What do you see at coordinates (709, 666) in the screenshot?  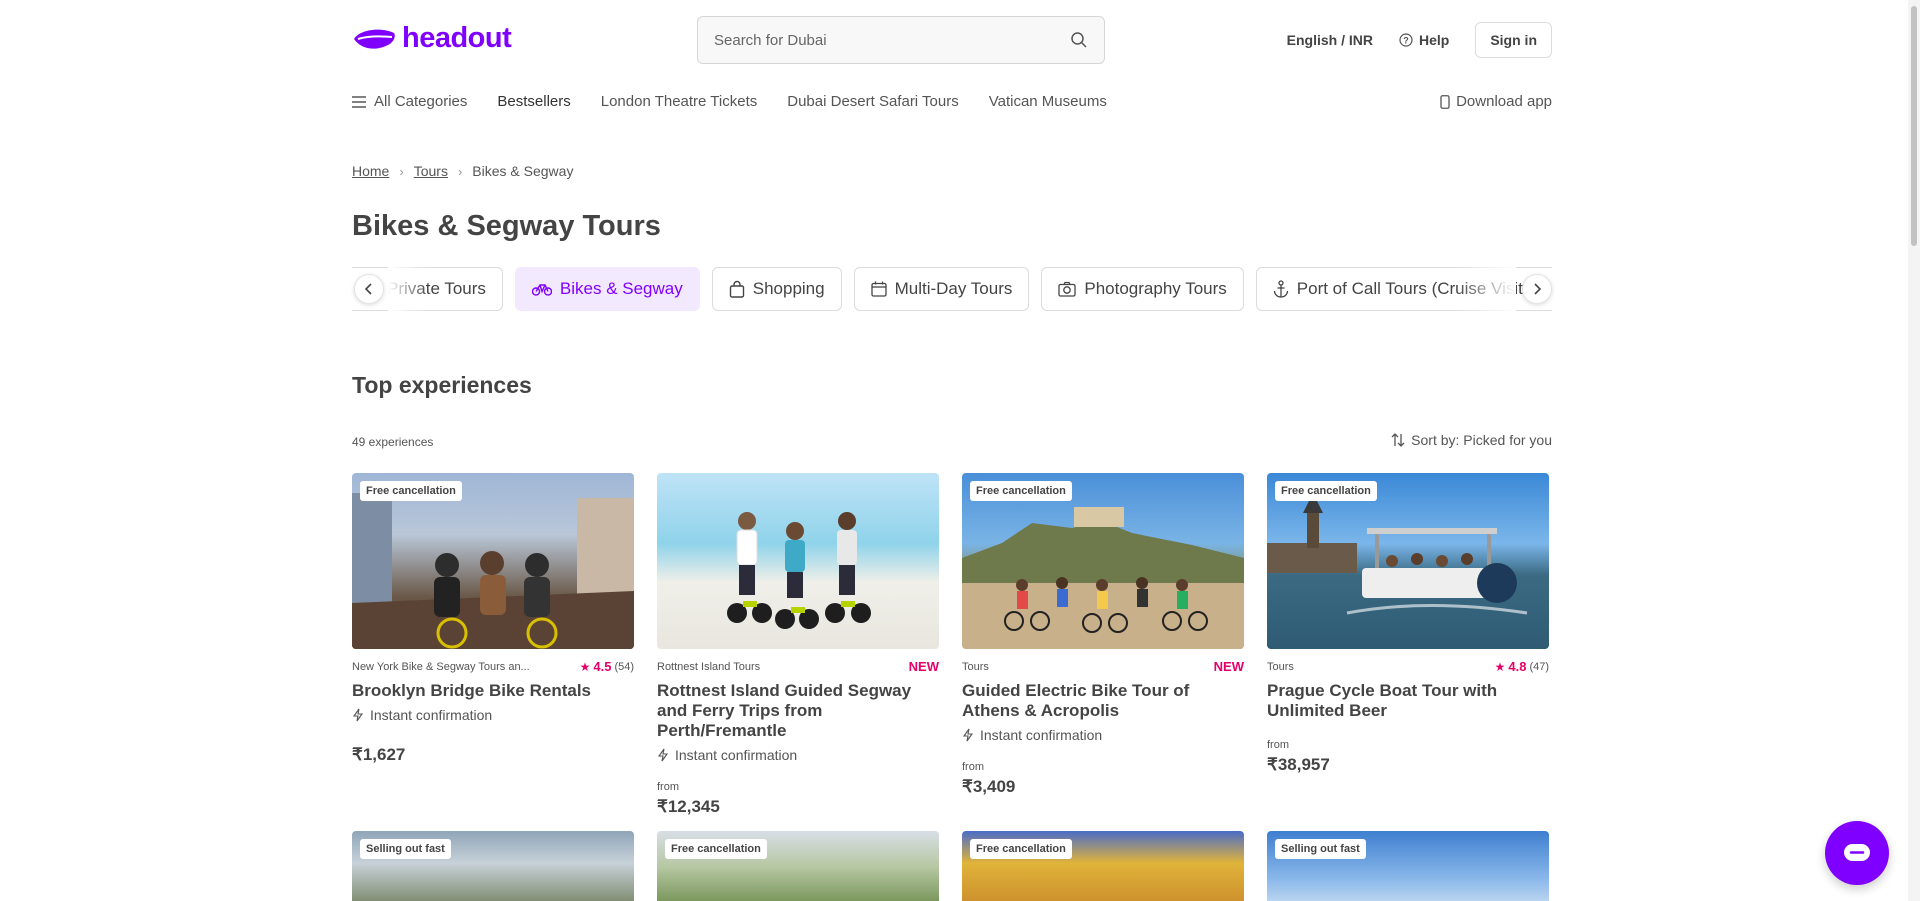 I see `card-provider: Rottnest Island Tours` at bounding box center [709, 666].